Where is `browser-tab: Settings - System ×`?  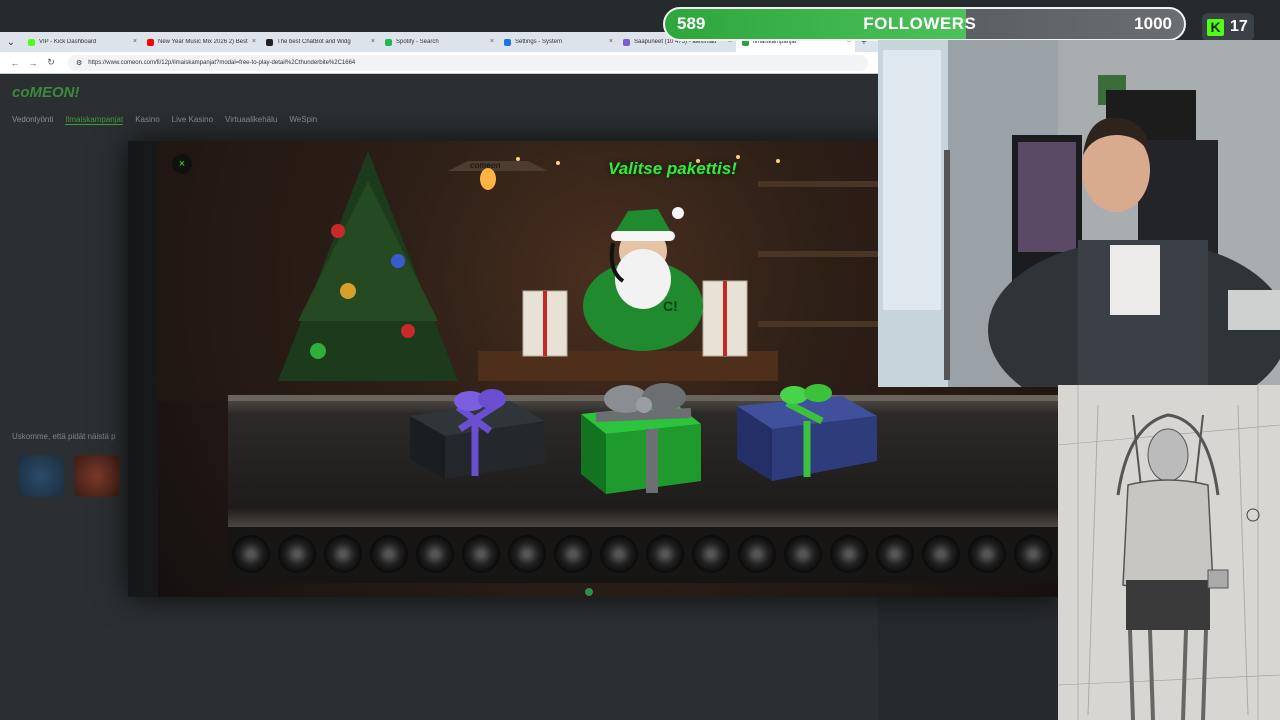
browser-tab: Settings - System × is located at coordinates (557, 42).